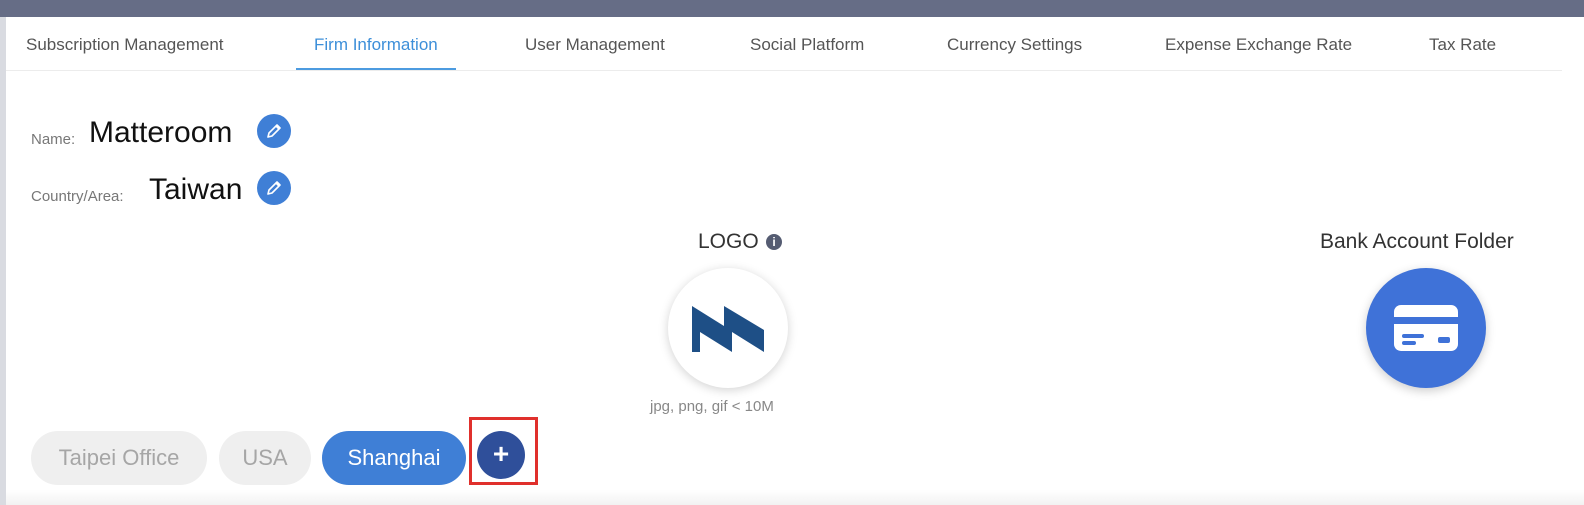 This screenshot has width=1584, height=505. I want to click on bank-account-folder-button, so click(1426, 328).